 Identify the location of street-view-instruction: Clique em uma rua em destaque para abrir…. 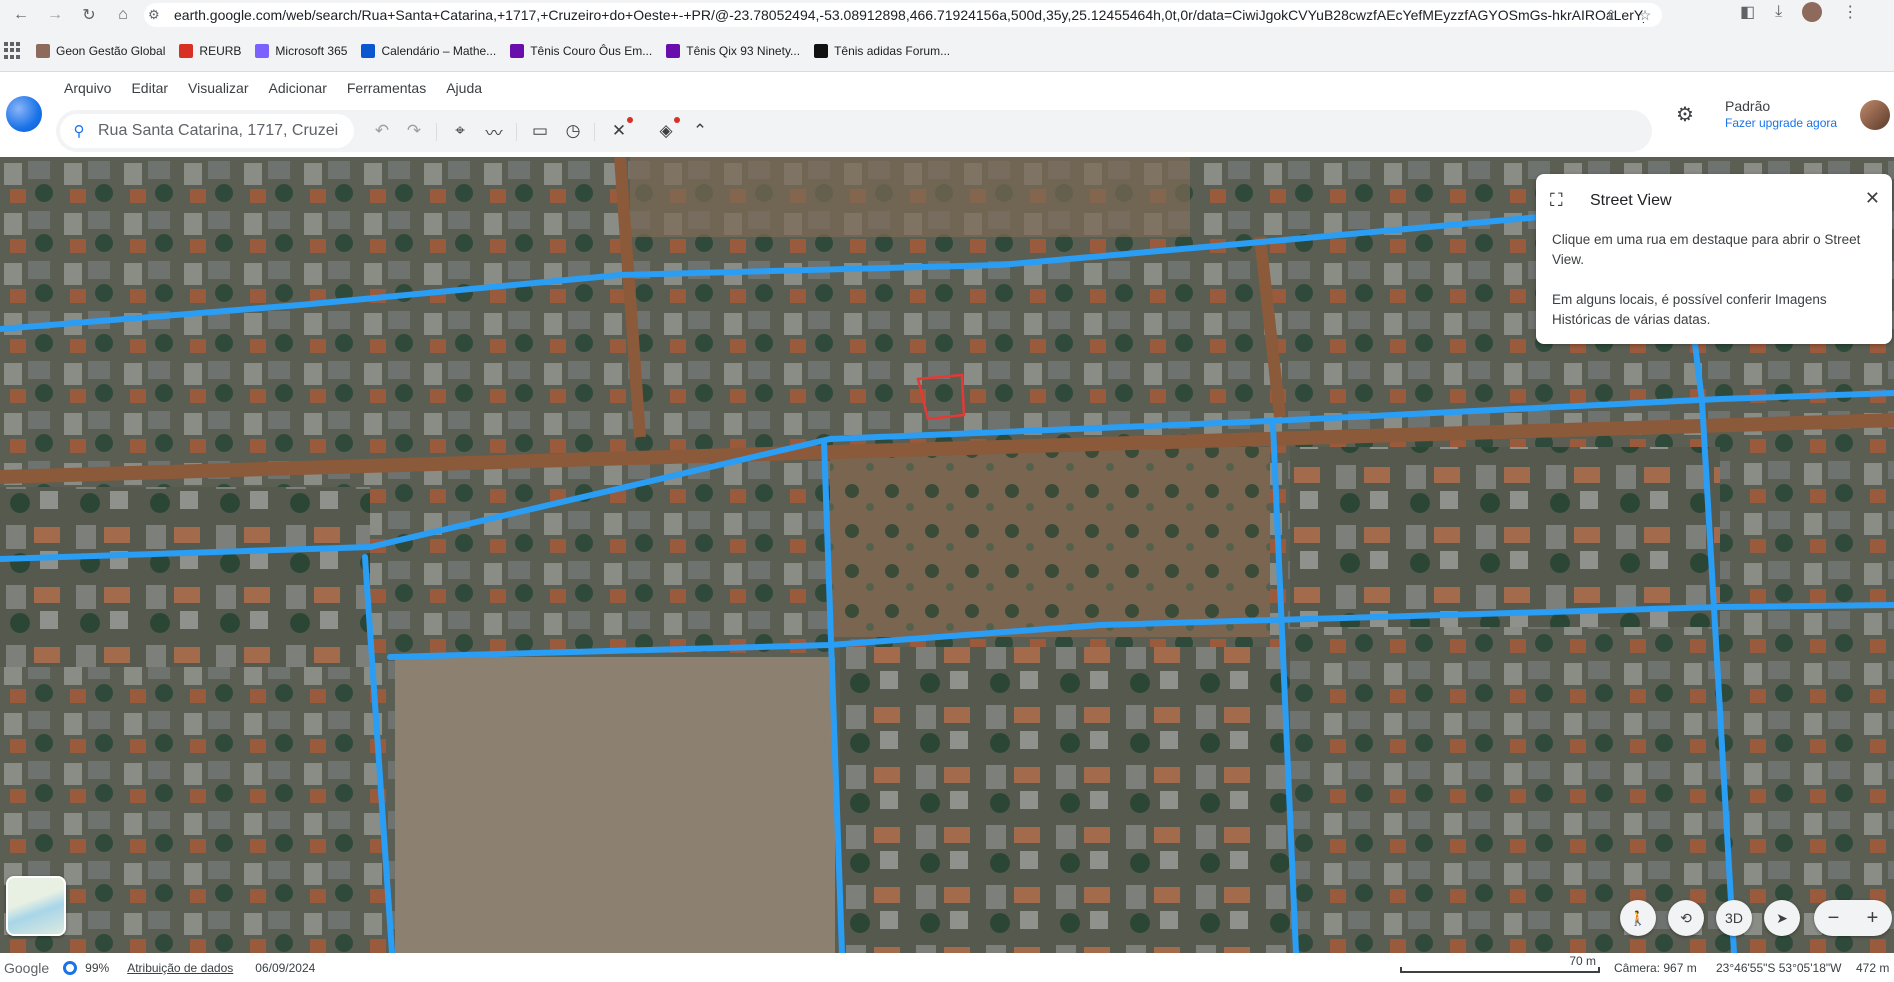
(1706, 249).